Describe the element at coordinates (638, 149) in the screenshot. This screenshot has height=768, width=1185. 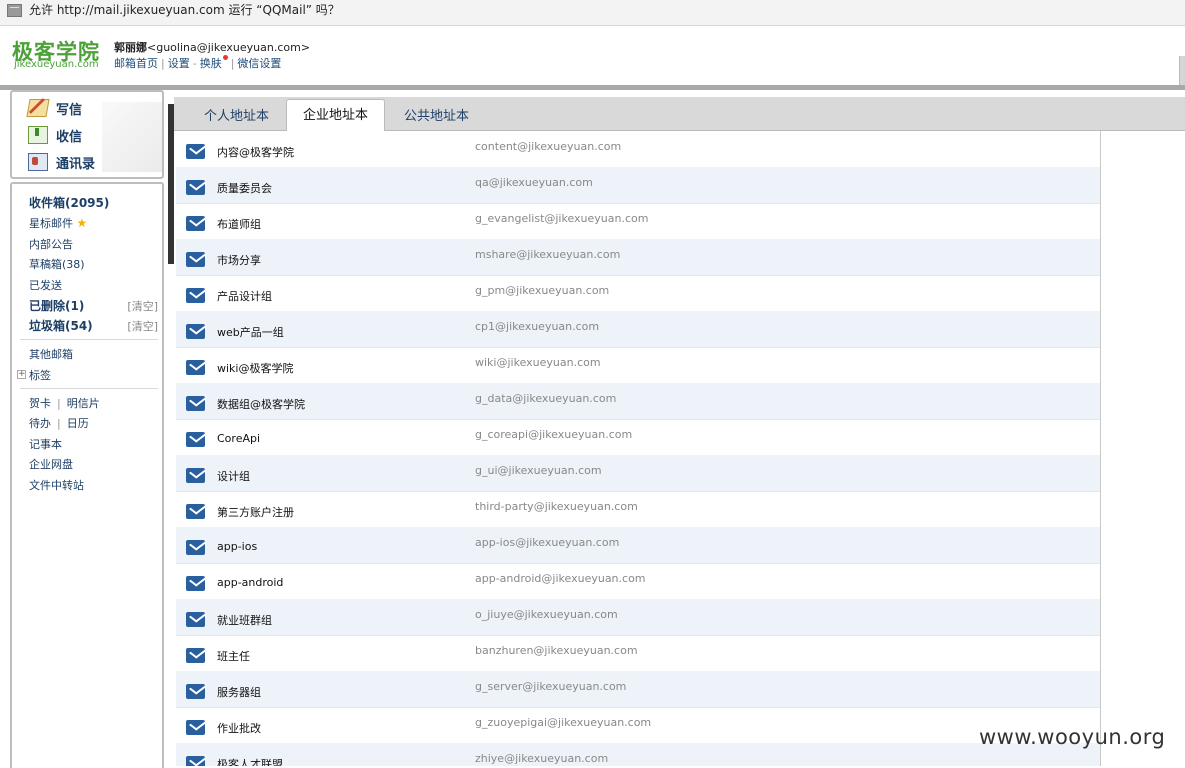
I see `contact-row: 内容@极客学院 content@jikexueyuan.com` at that location.